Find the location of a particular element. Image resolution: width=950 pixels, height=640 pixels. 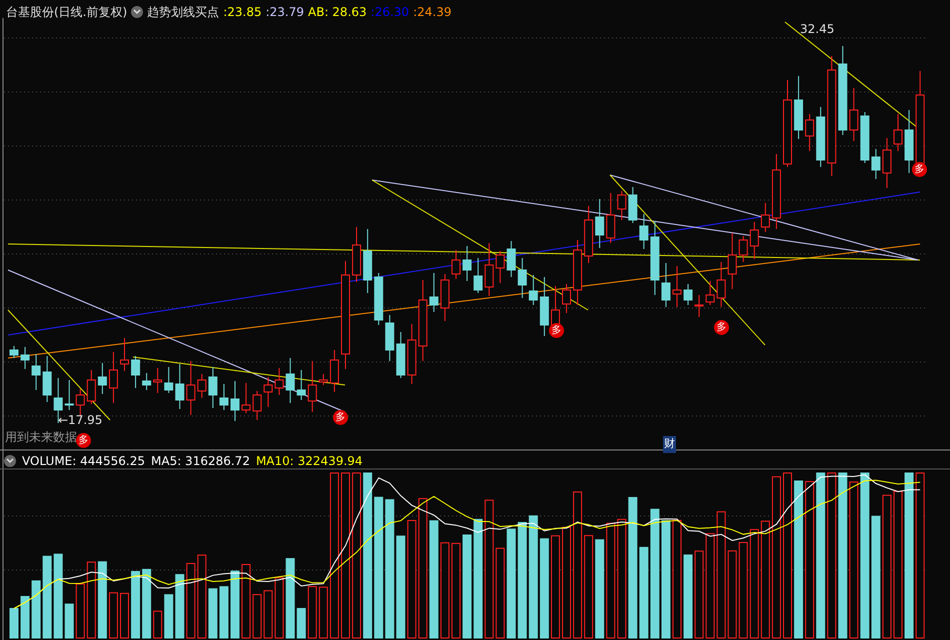

volume-value: MA10: 322439.94 is located at coordinates (309, 461).